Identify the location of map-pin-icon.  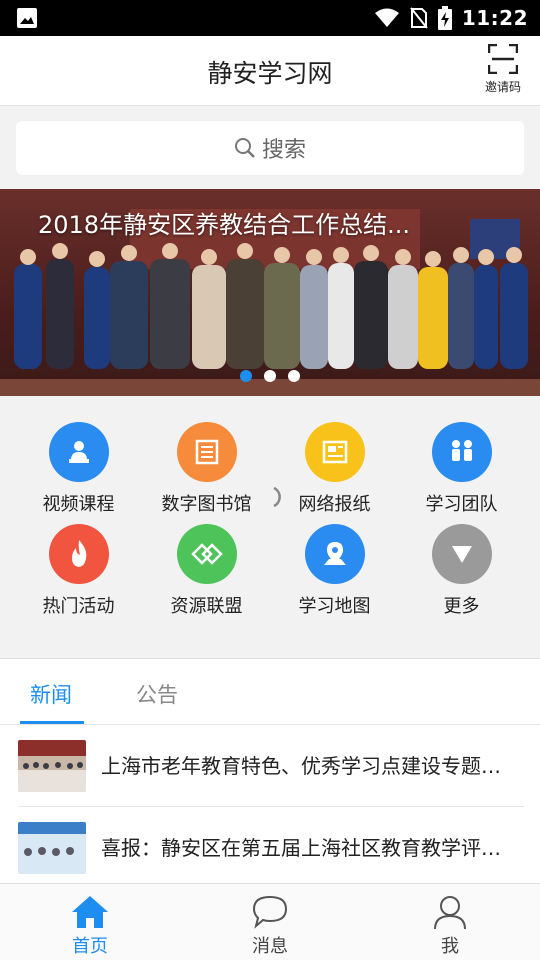
(334, 554).